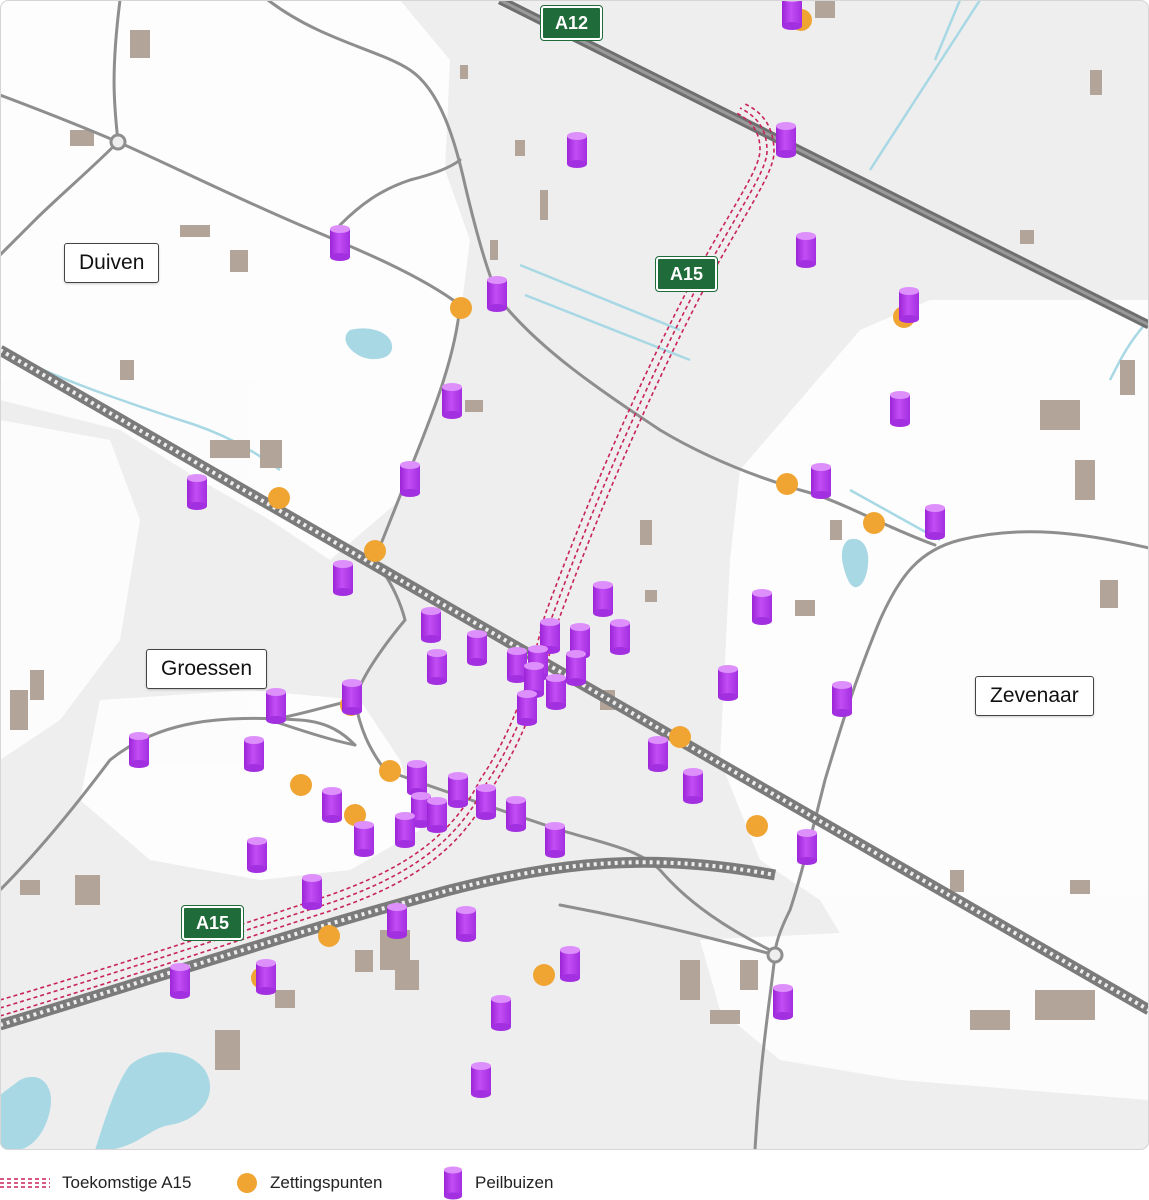  What do you see at coordinates (1034, 696) in the screenshot?
I see `place-label-zevenaar: Zevenaar` at bounding box center [1034, 696].